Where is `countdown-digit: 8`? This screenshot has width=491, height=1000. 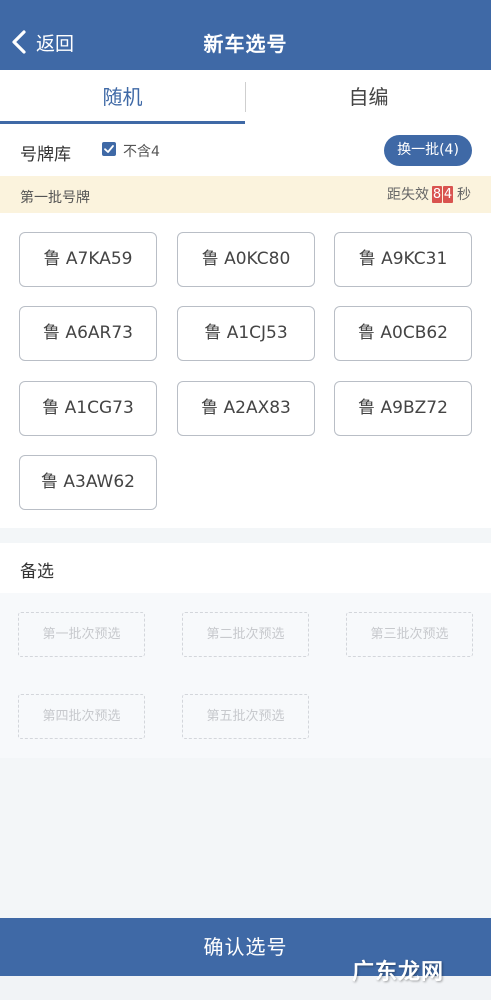 countdown-digit: 8 is located at coordinates (437, 194).